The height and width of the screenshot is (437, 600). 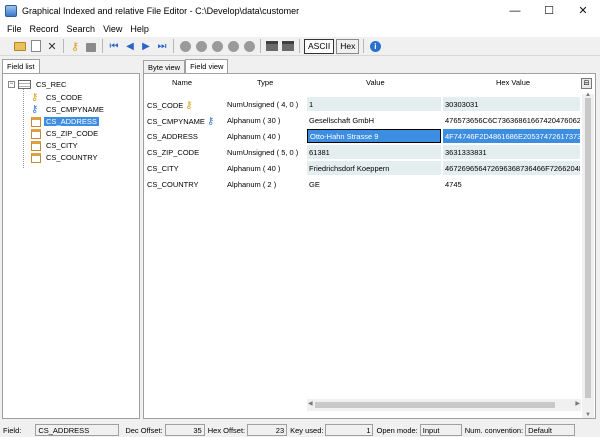 What do you see at coordinates (586, 83) in the screenshot?
I see `grid-options-button: ⊟` at bounding box center [586, 83].